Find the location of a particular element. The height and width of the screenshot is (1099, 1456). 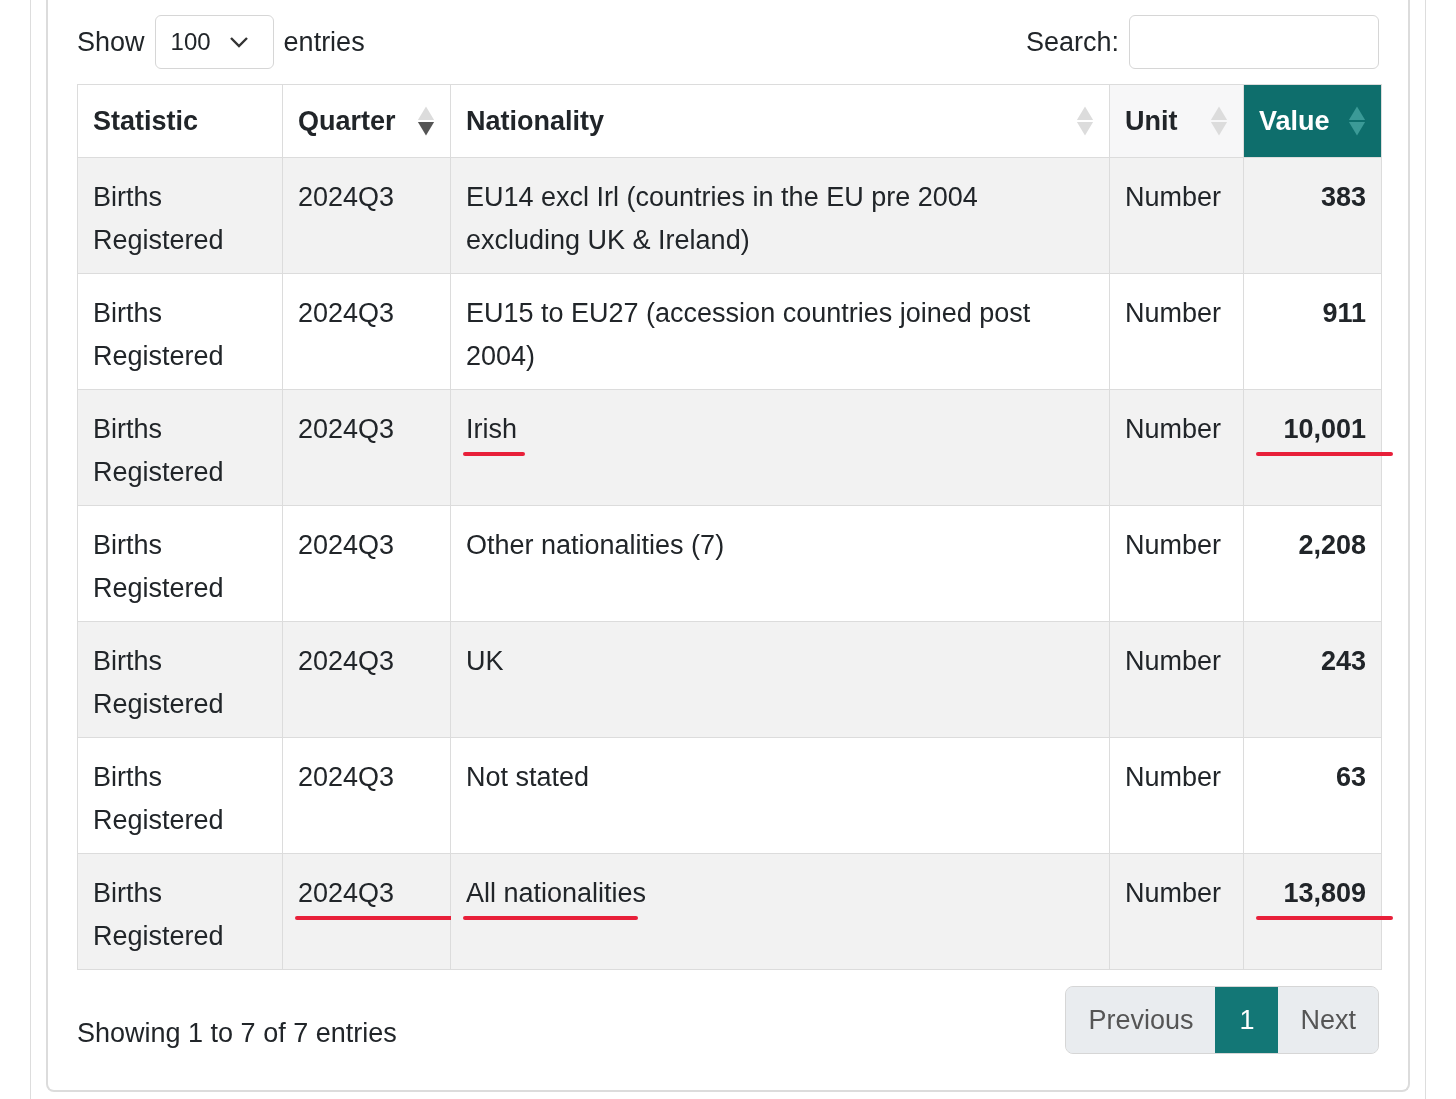

page-button: 1 is located at coordinates (1247, 1020).